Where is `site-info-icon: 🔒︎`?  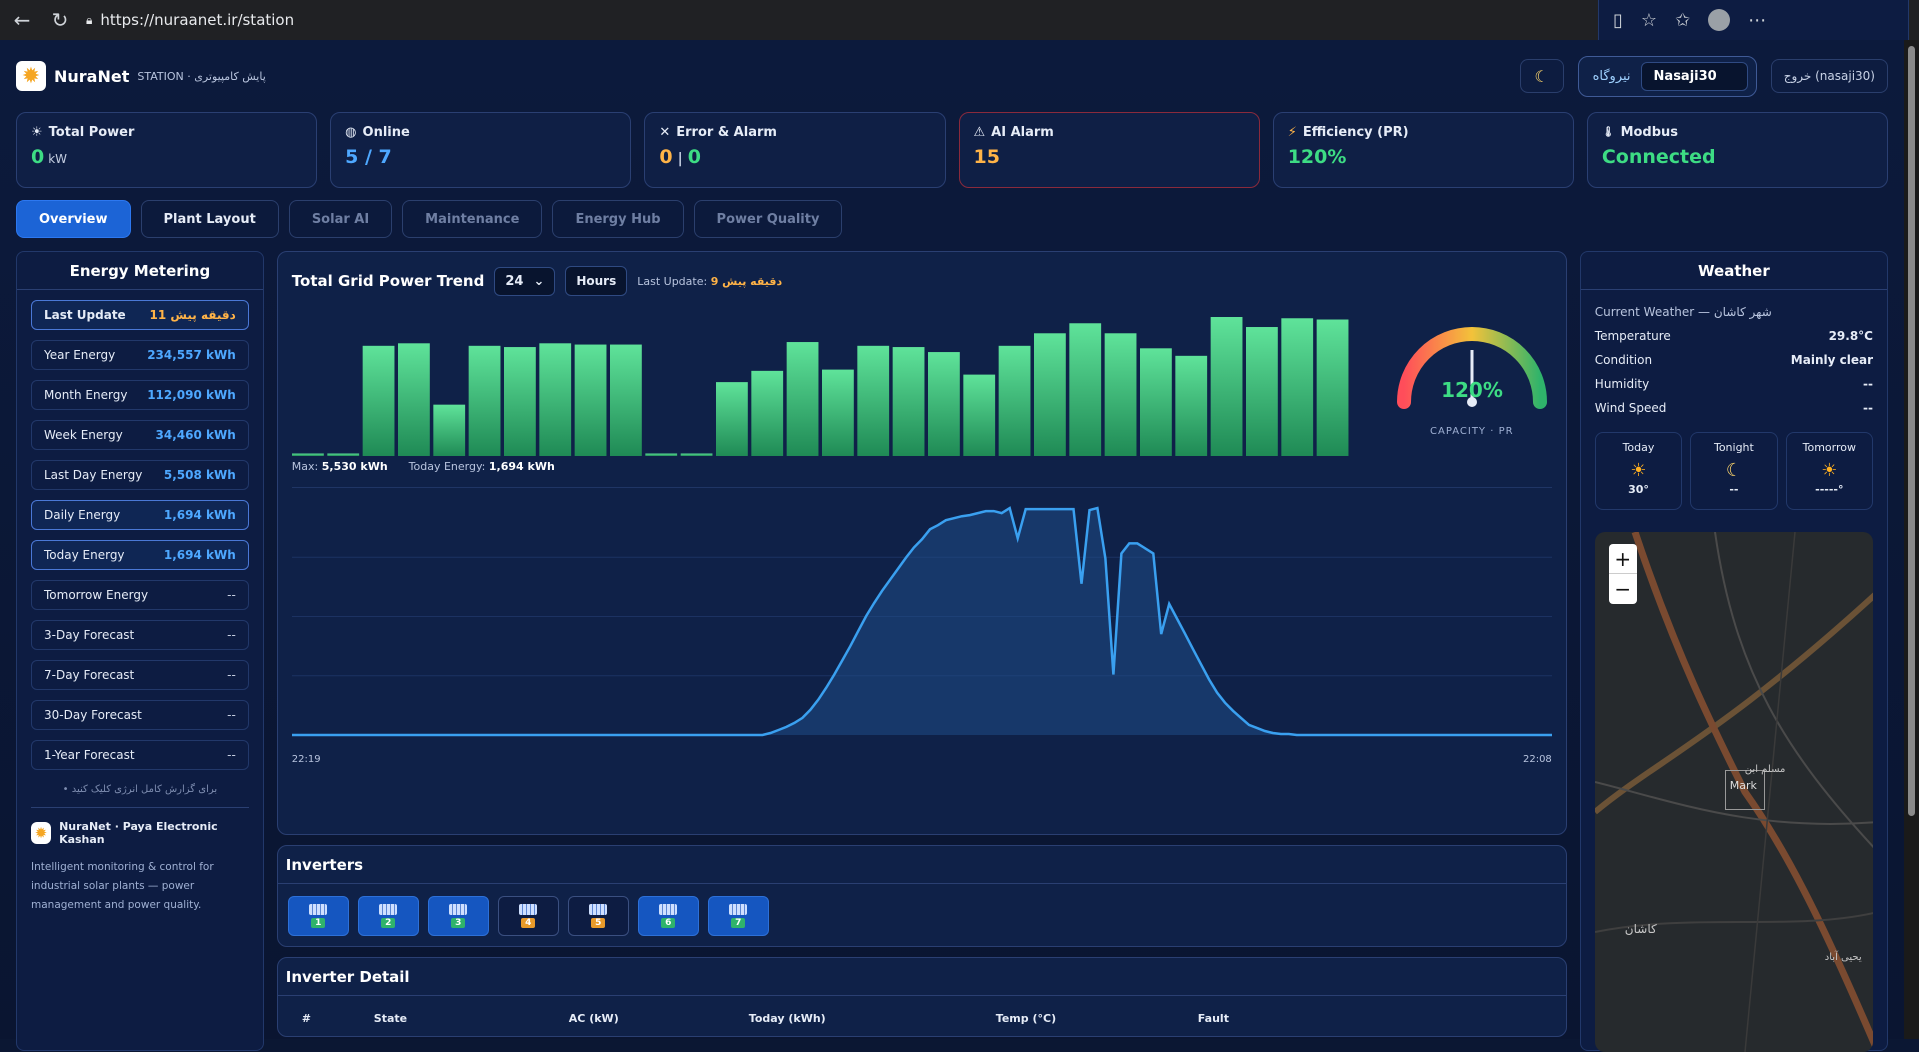 site-info-icon: 🔒︎ is located at coordinates (89, 20).